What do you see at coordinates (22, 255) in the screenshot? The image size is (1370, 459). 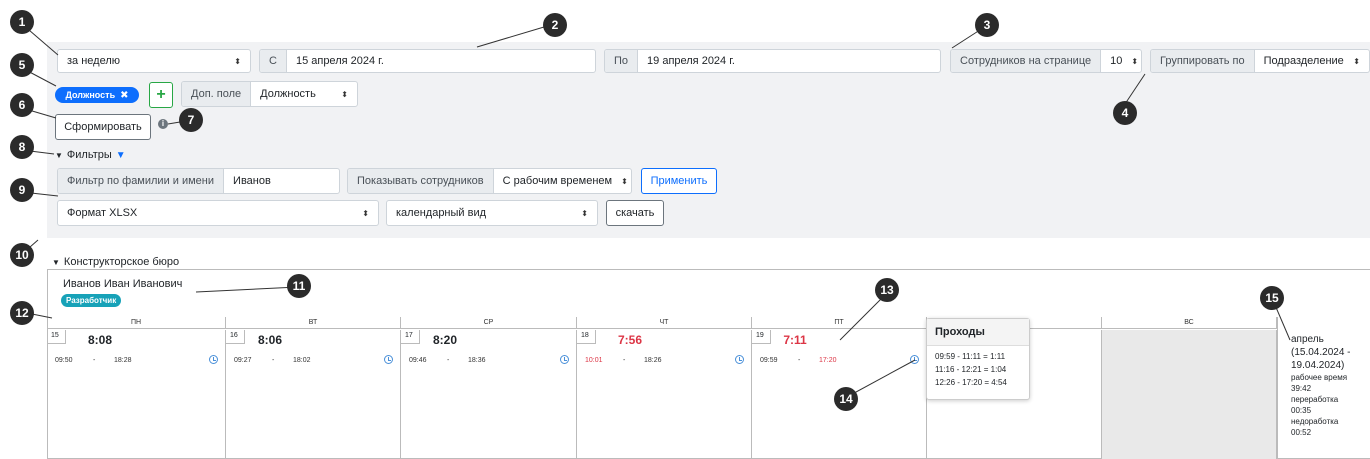 I see `callout-badge: 10` at bounding box center [22, 255].